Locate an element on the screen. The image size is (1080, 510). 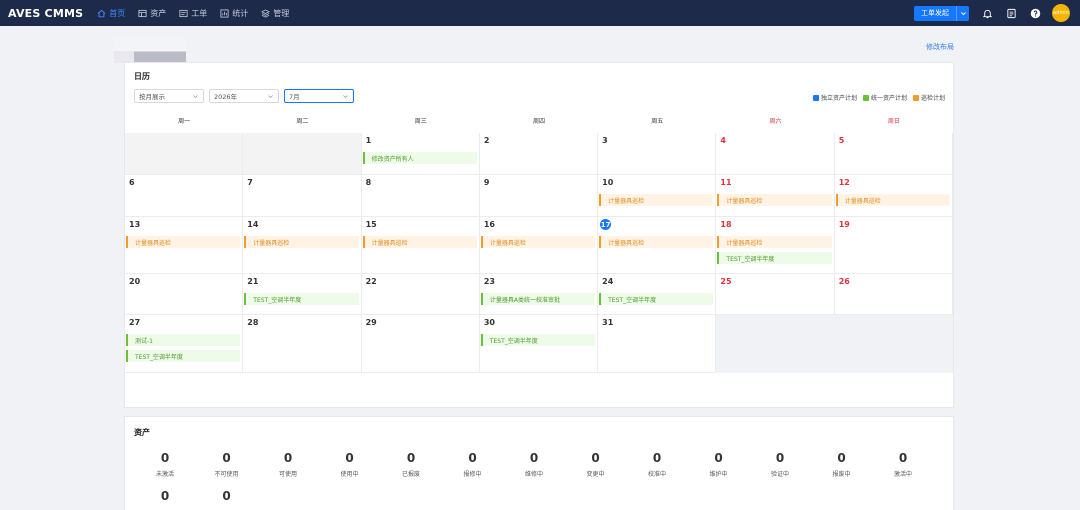
asset-stat-label: 使用中 is located at coordinates (349, 474).